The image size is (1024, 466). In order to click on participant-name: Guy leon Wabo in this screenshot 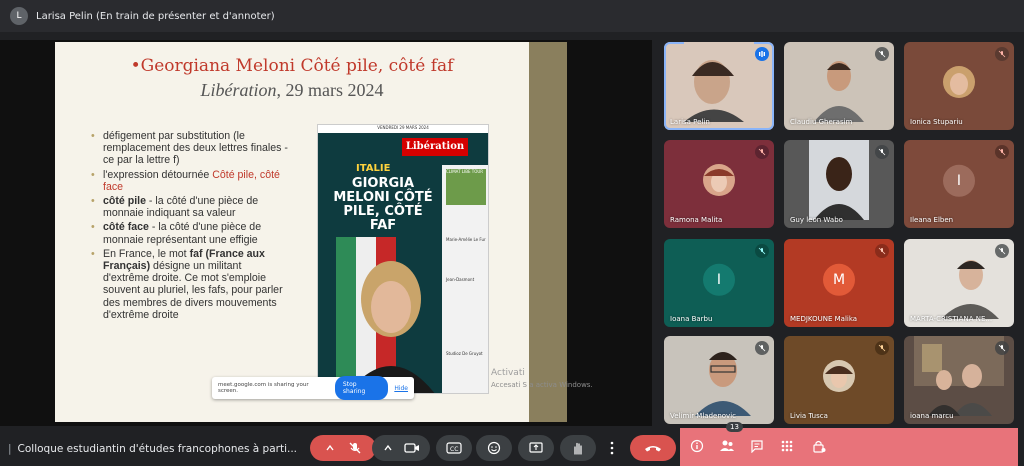, I will do `click(816, 220)`.